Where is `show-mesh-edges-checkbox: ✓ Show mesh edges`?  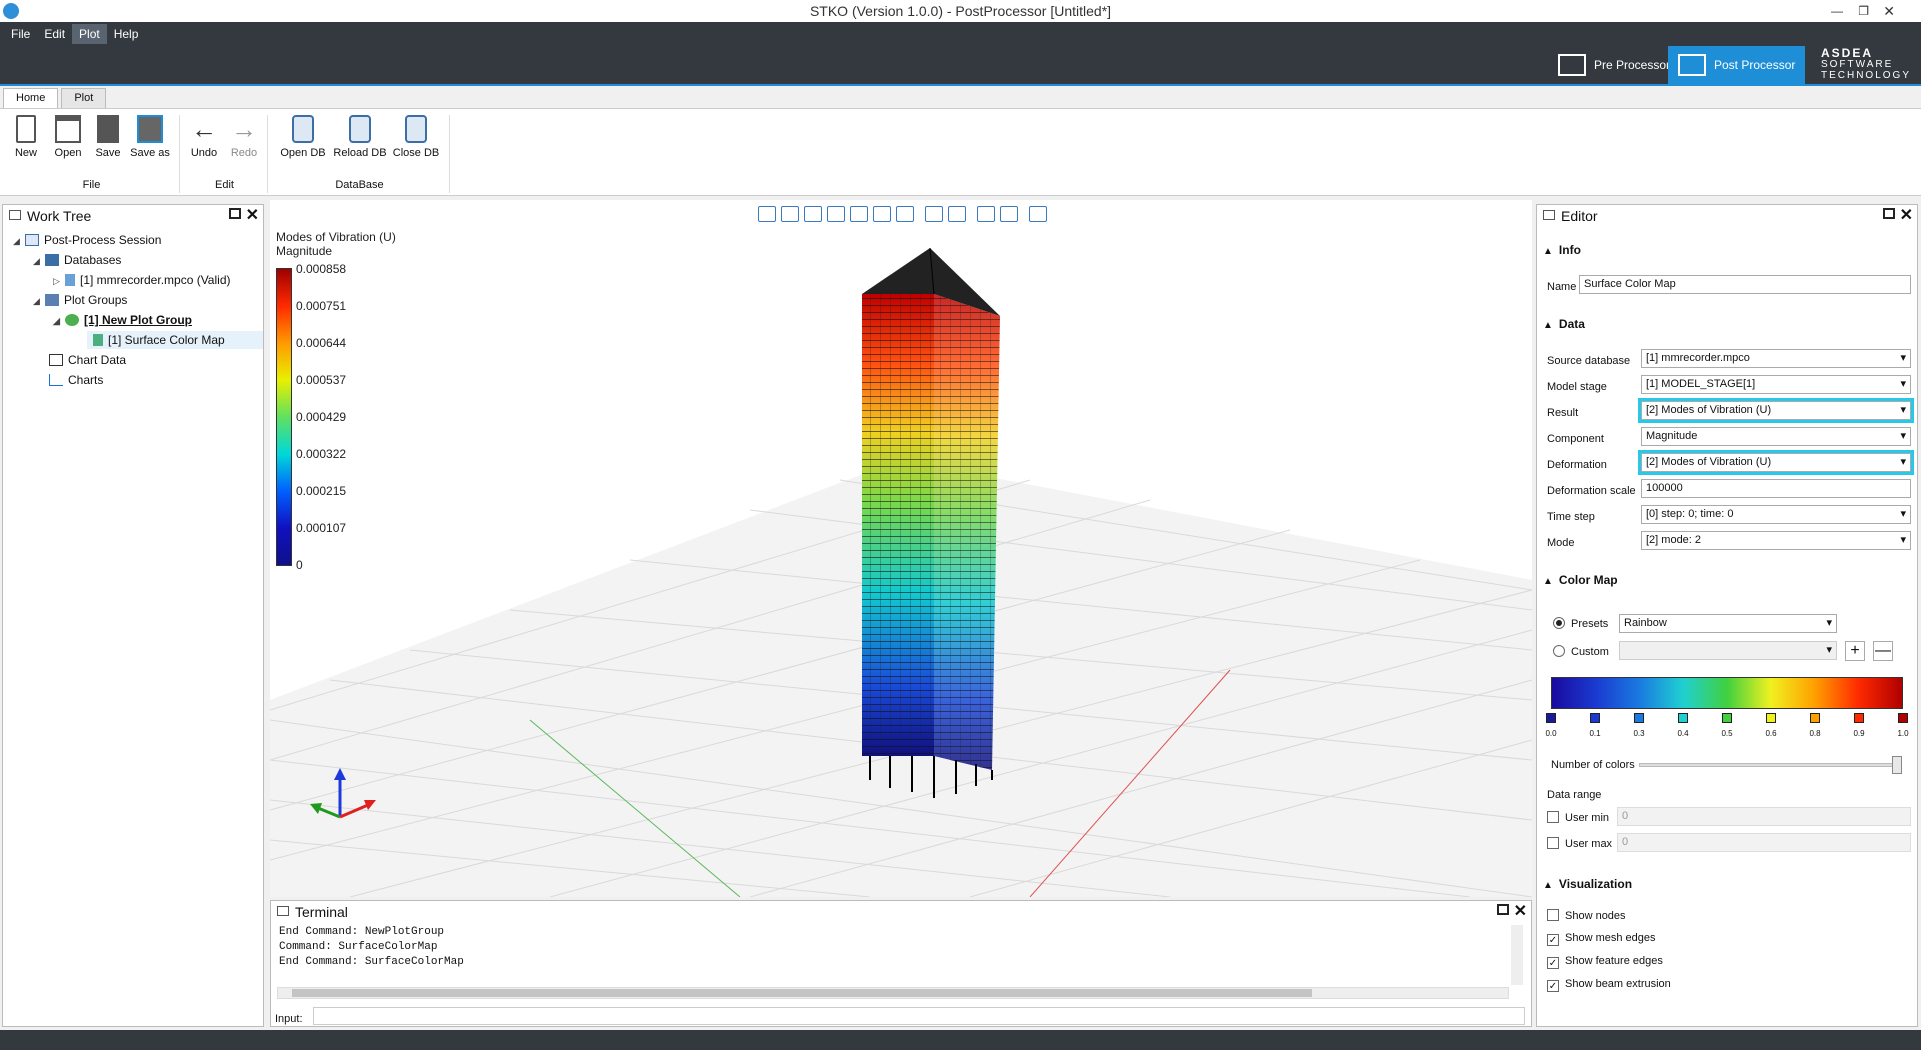 show-mesh-edges-checkbox: ✓ Show mesh edges is located at coordinates (1601, 939).